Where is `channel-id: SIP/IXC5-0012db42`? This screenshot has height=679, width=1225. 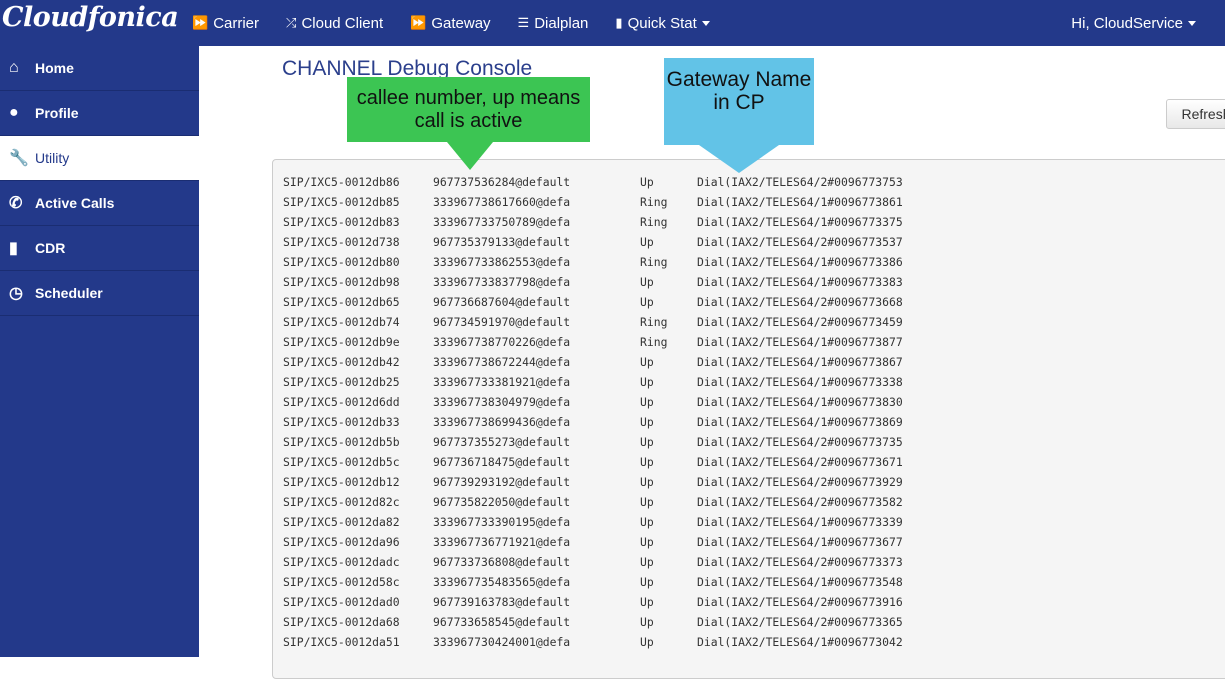 channel-id: SIP/IXC5-0012db42 is located at coordinates (341, 362).